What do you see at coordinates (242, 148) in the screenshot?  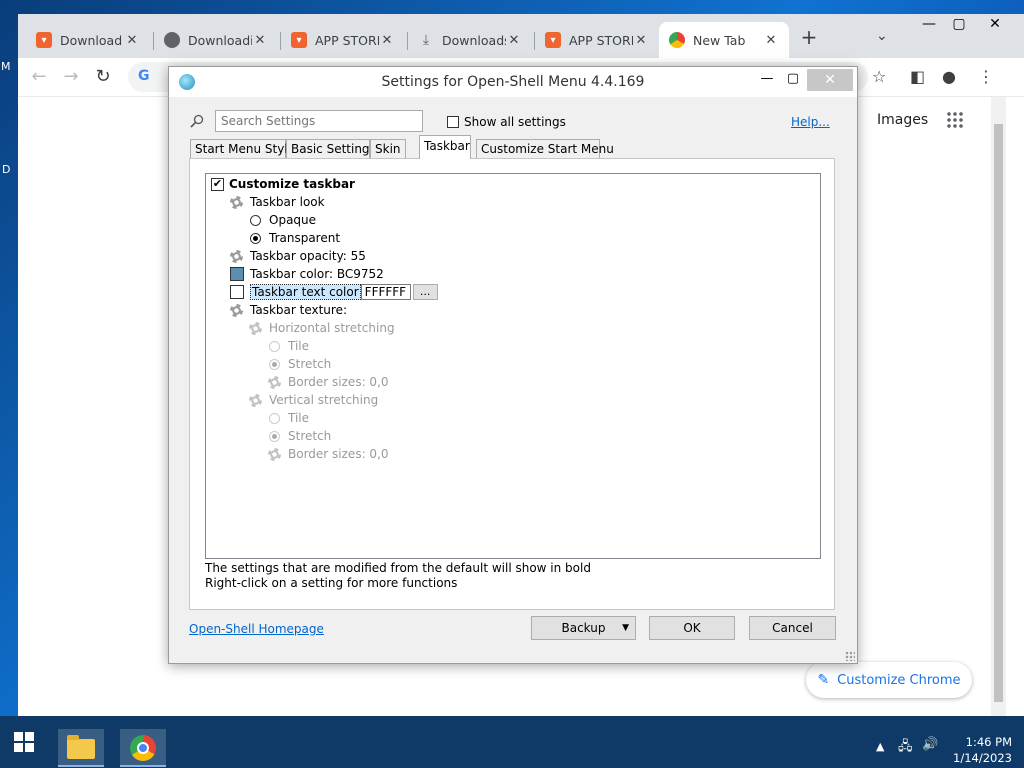 I see `tab-start-menu-style: Start Menu Style` at bounding box center [242, 148].